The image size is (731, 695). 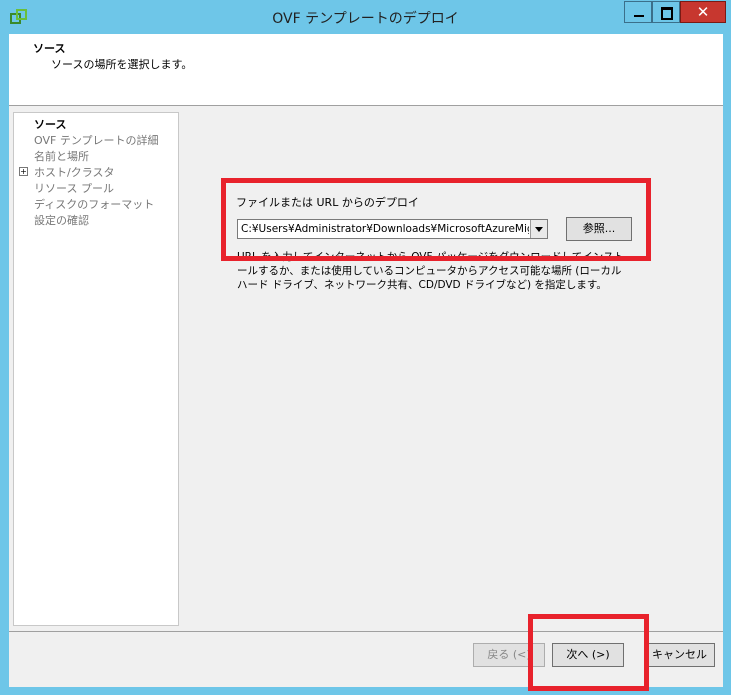 I want to click on window-title: OVF テンプレートのデプロイ, so click(x=365, y=19).